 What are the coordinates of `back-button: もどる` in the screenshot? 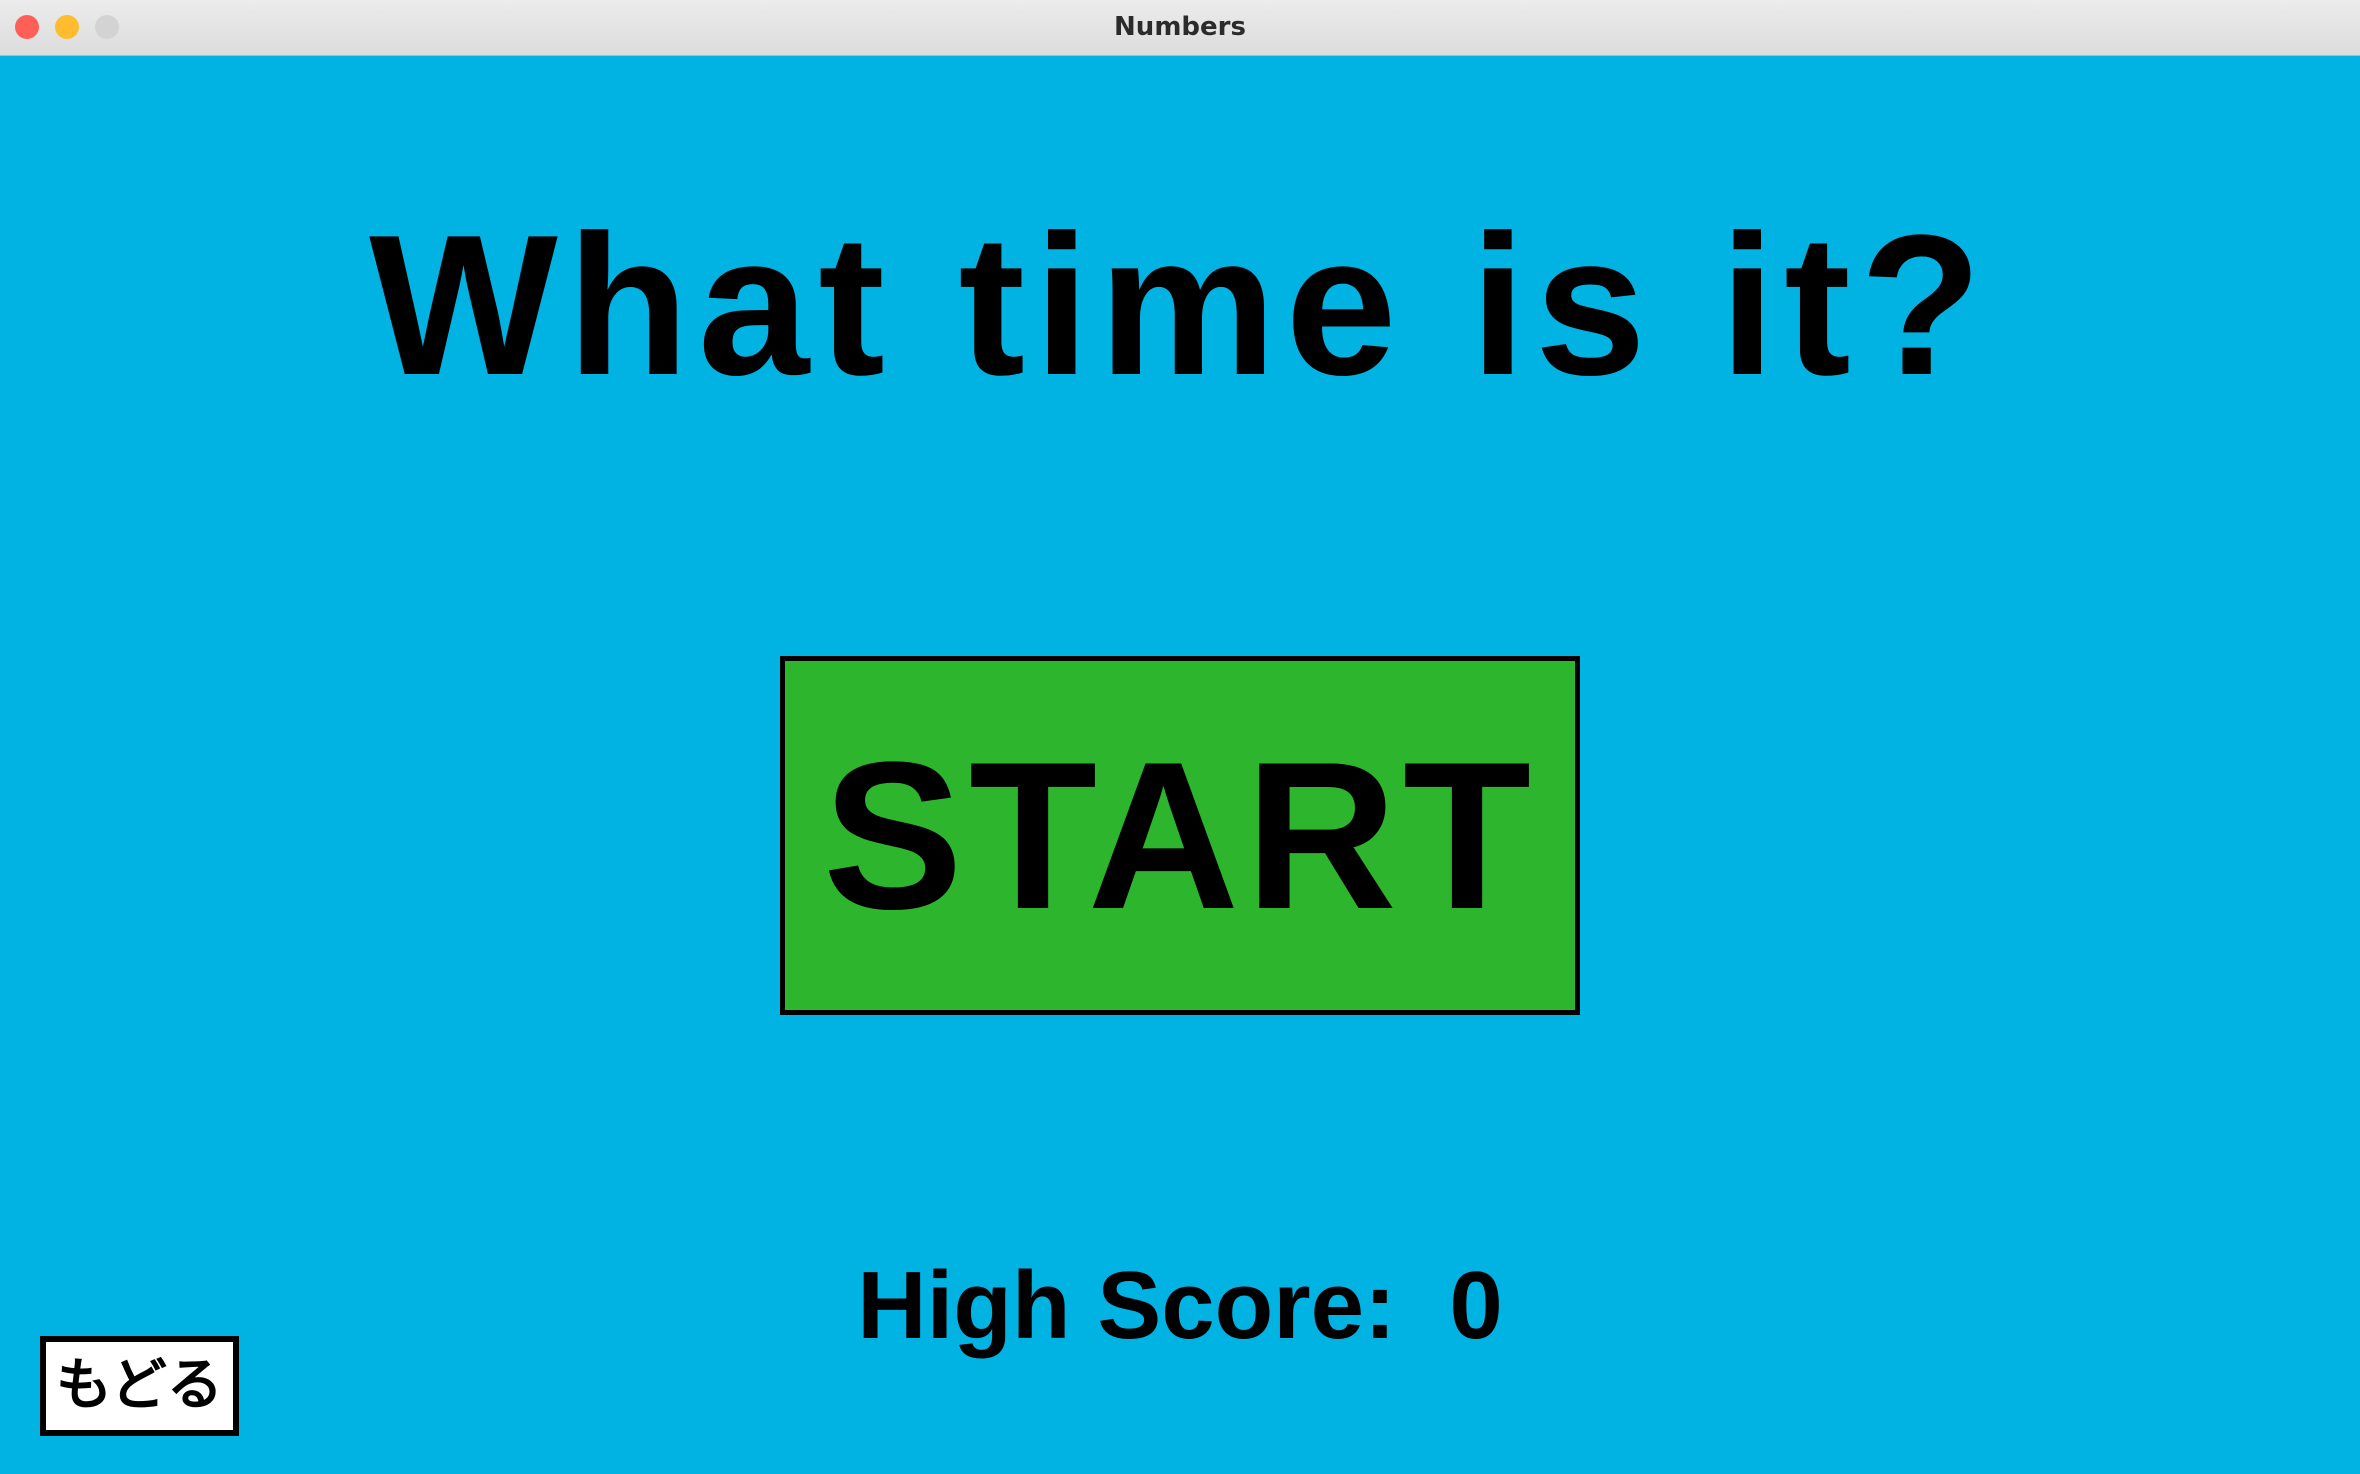 It's located at (139, 1386).